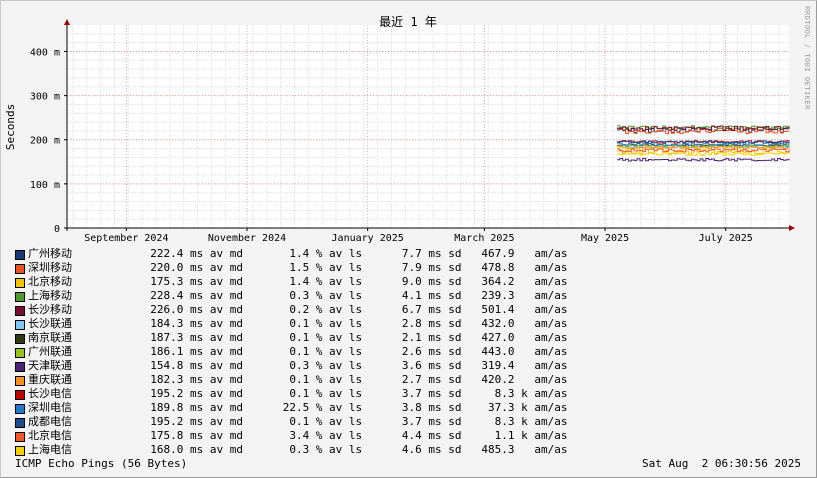  Describe the element at coordinates (67, 22) in the screenshot. I see `y-axis-arrow-icon` at that location.